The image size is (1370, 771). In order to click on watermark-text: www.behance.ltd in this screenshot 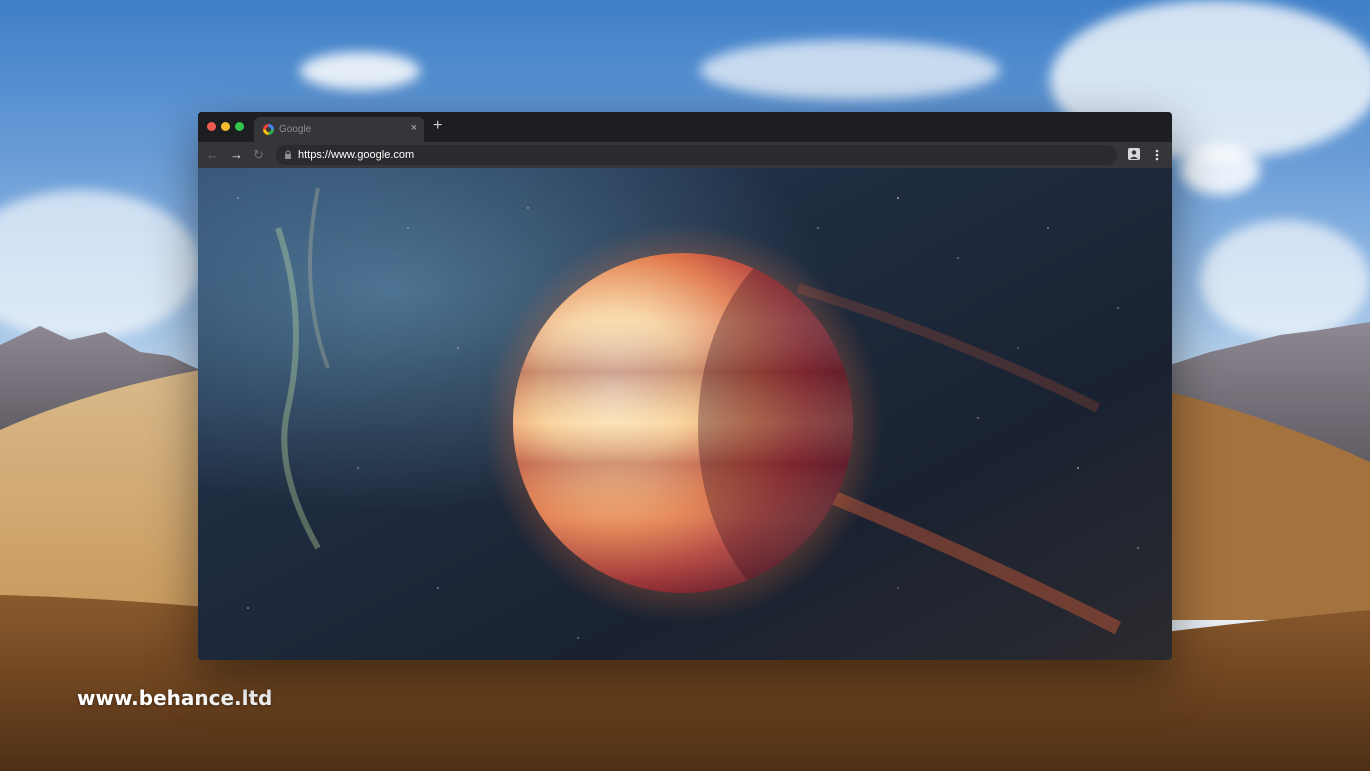, I will do `click(175, 698)`.